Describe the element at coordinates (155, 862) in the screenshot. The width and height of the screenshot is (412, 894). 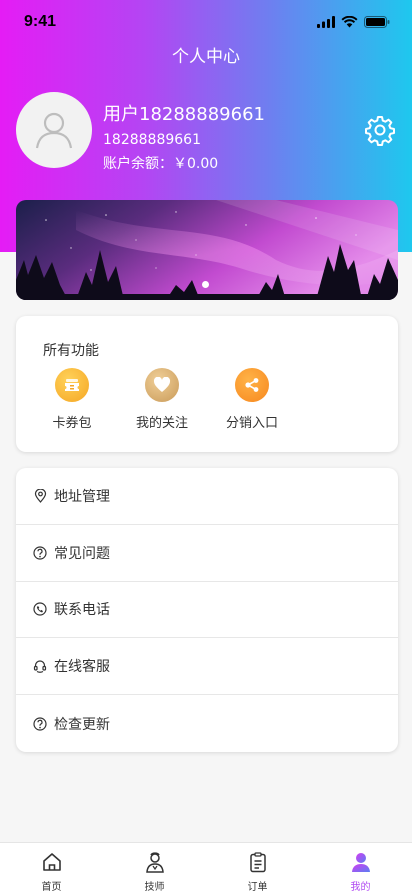
I see `technician-icon` at that location.